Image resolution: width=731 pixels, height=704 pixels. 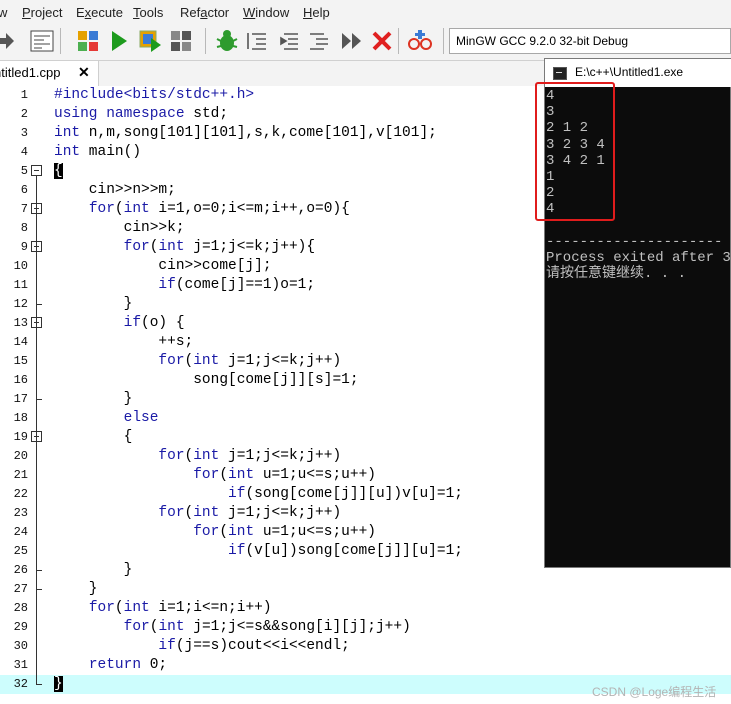 I want to click on tab-label: ntitled1.cpp, so click(x=30, y=72).